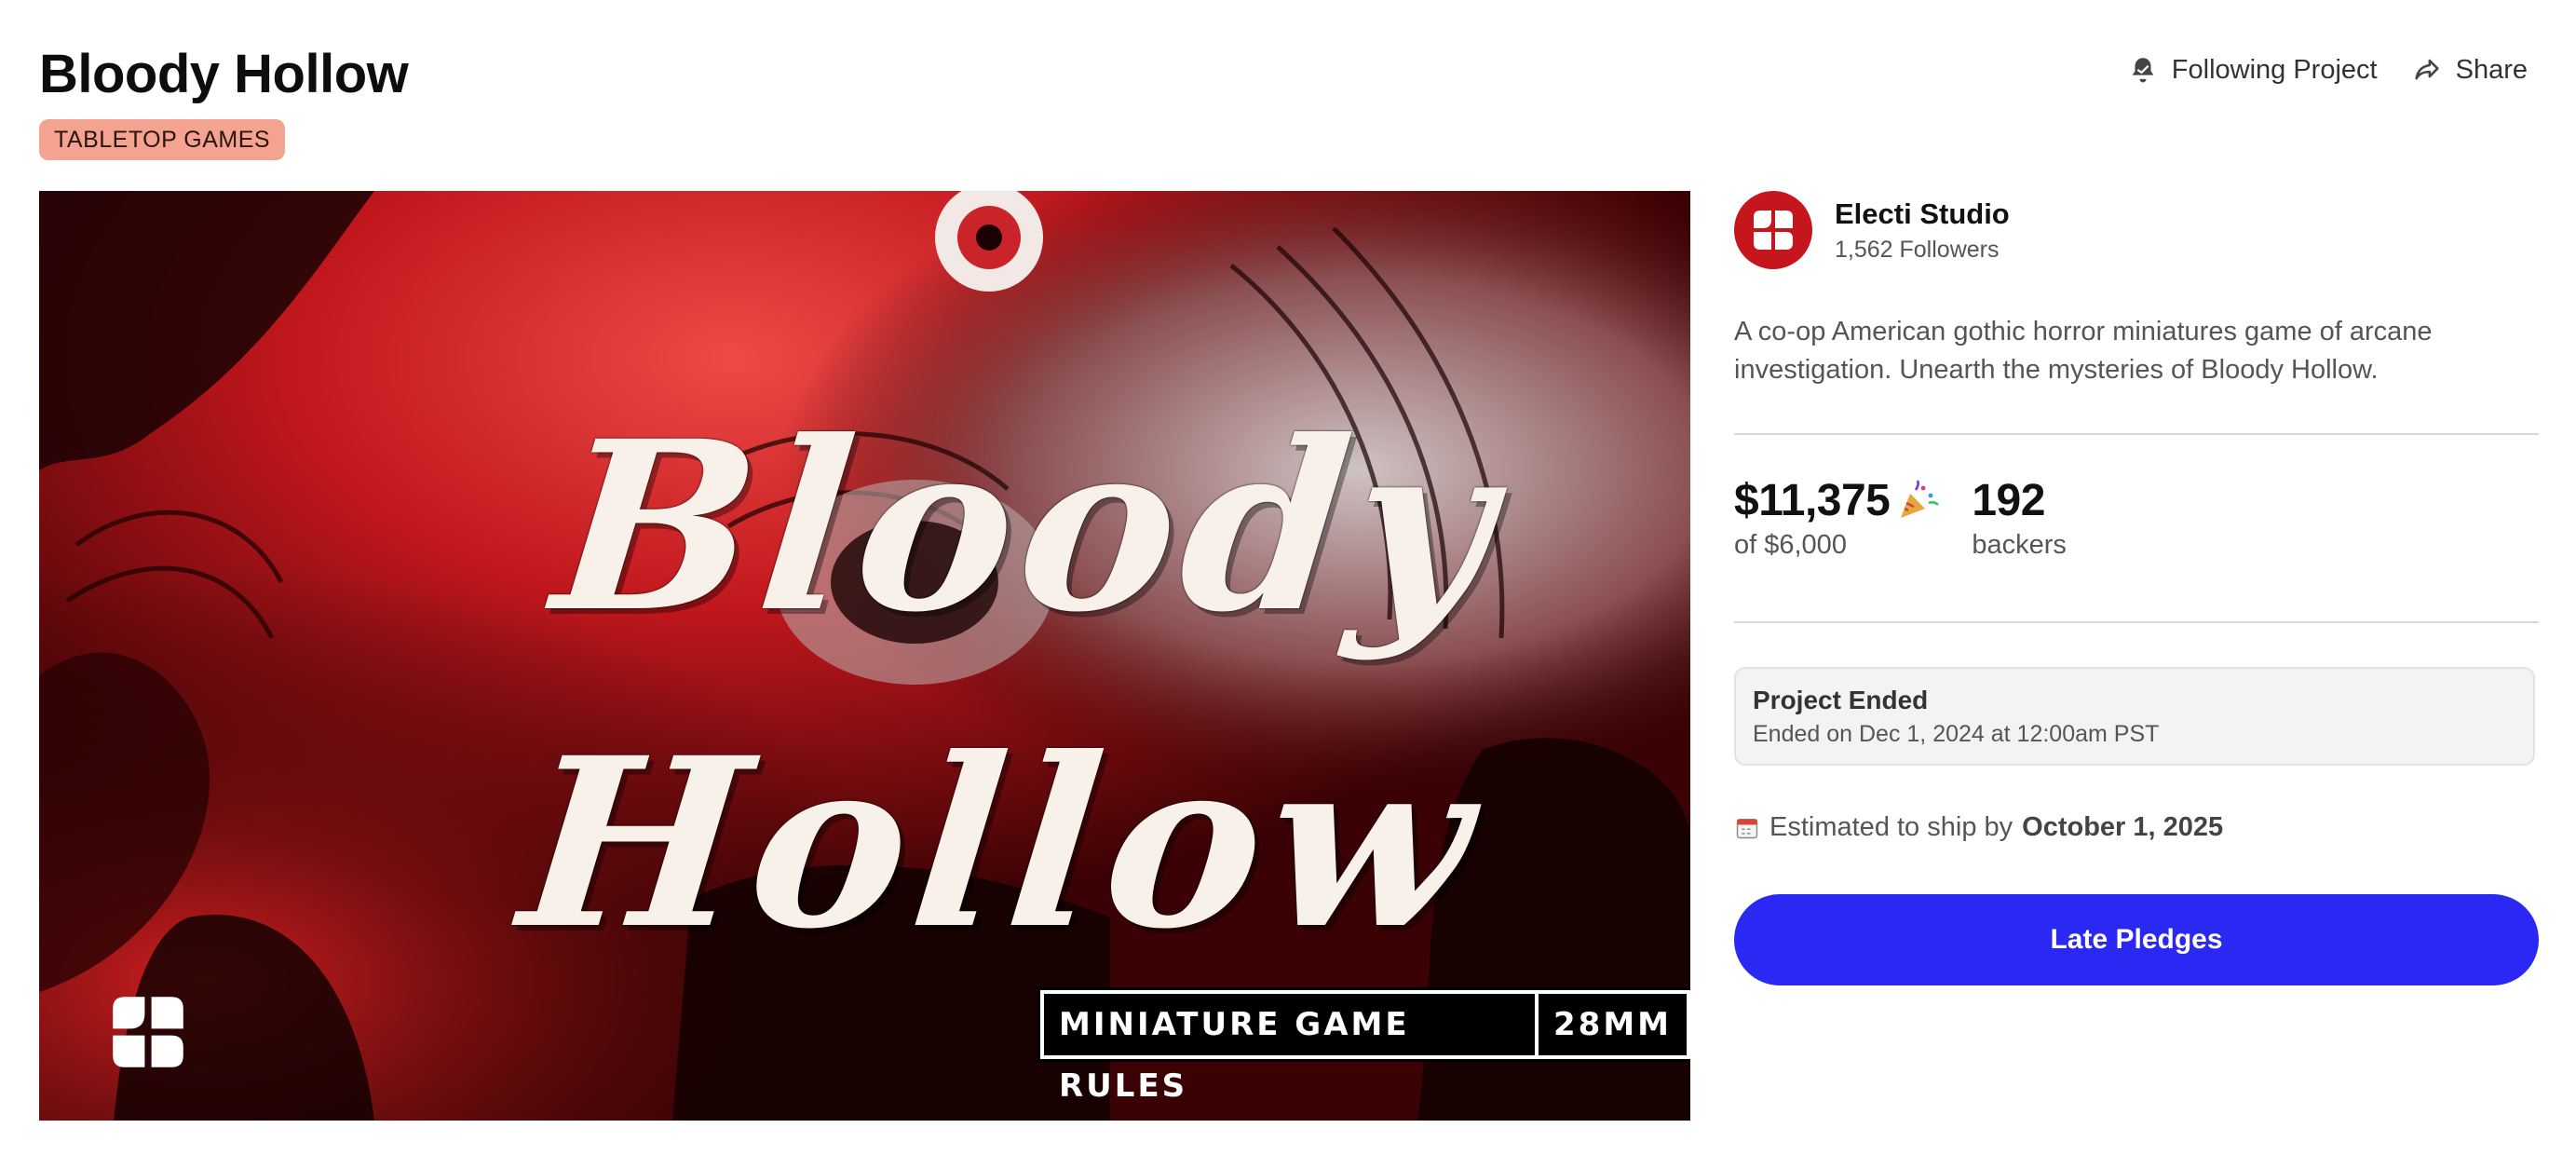 The height and width of the screenshot is (1155, 2576). I want to click on rules-label: MINIATURE GAME RULES, so click(1290, 1049).